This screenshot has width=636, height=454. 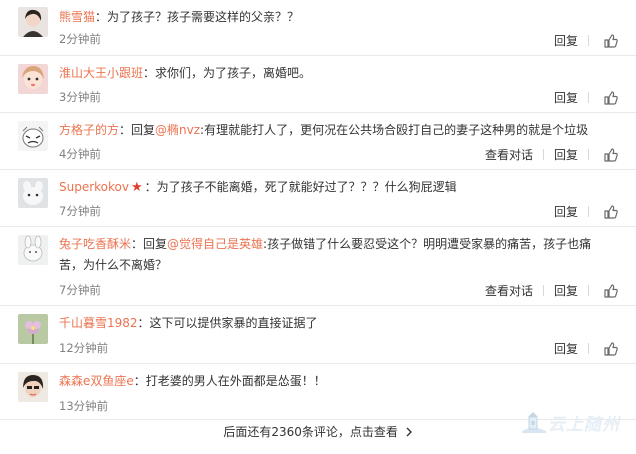 I want to click on vip-badge-icon: ★, so click(x=137, y=187).